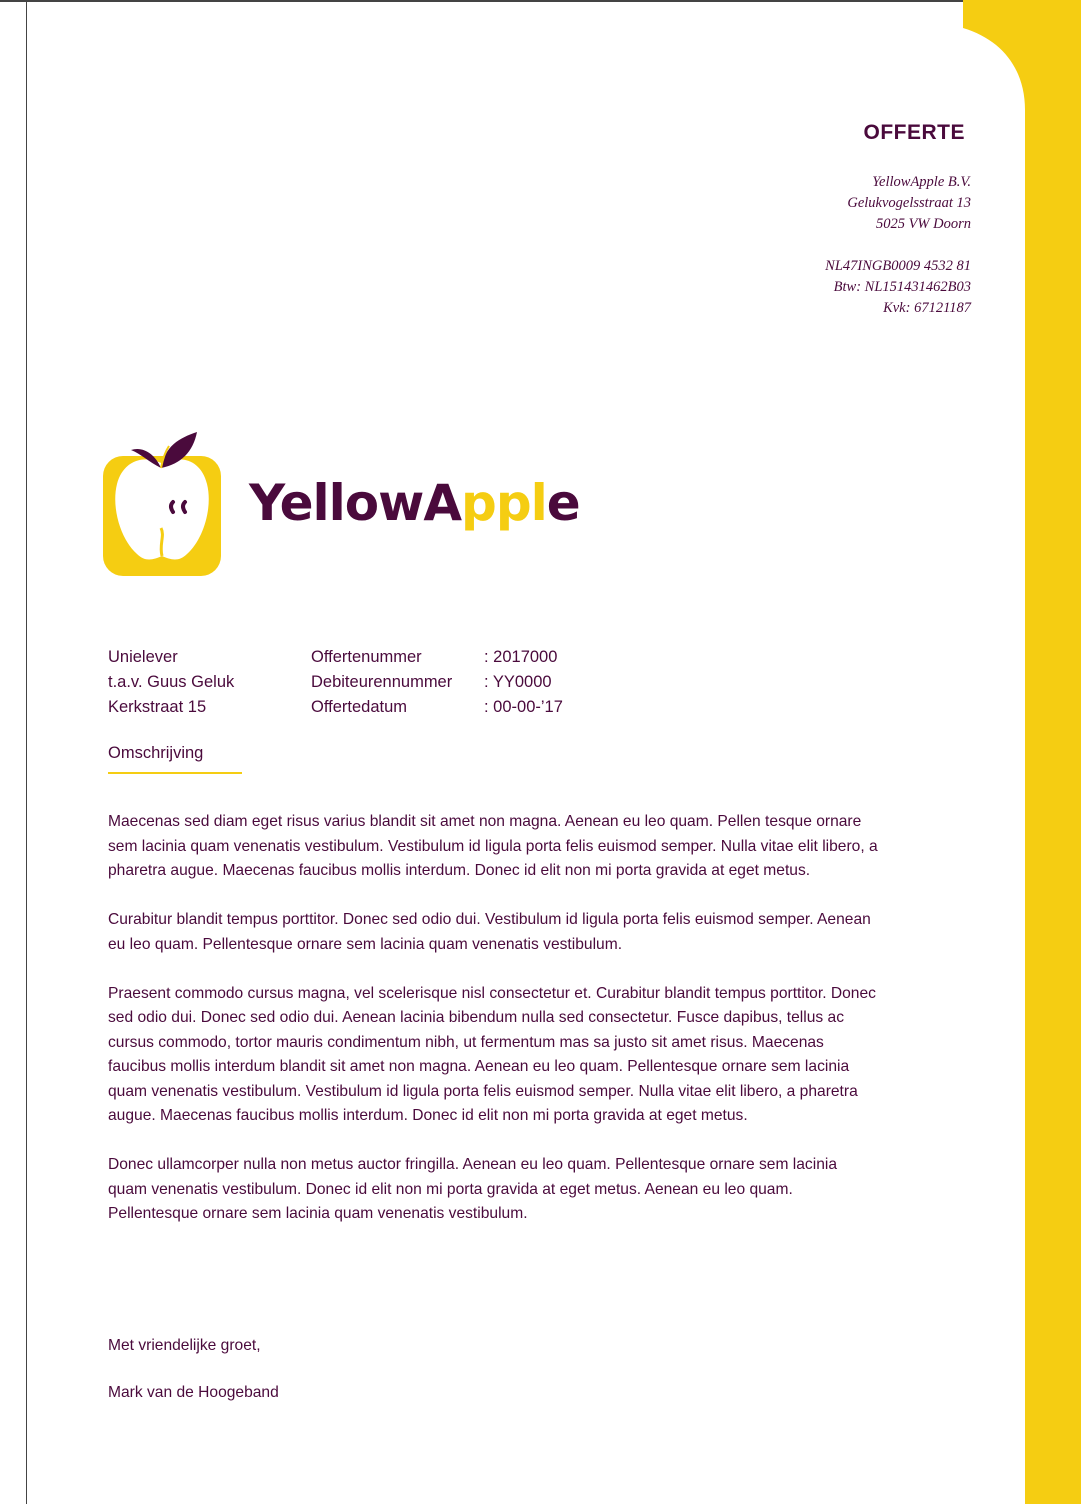  Describe the element at coordinates (184, 1345) in the screenshot. I see `closing-line: Met vriendelijke groet,` at that location.